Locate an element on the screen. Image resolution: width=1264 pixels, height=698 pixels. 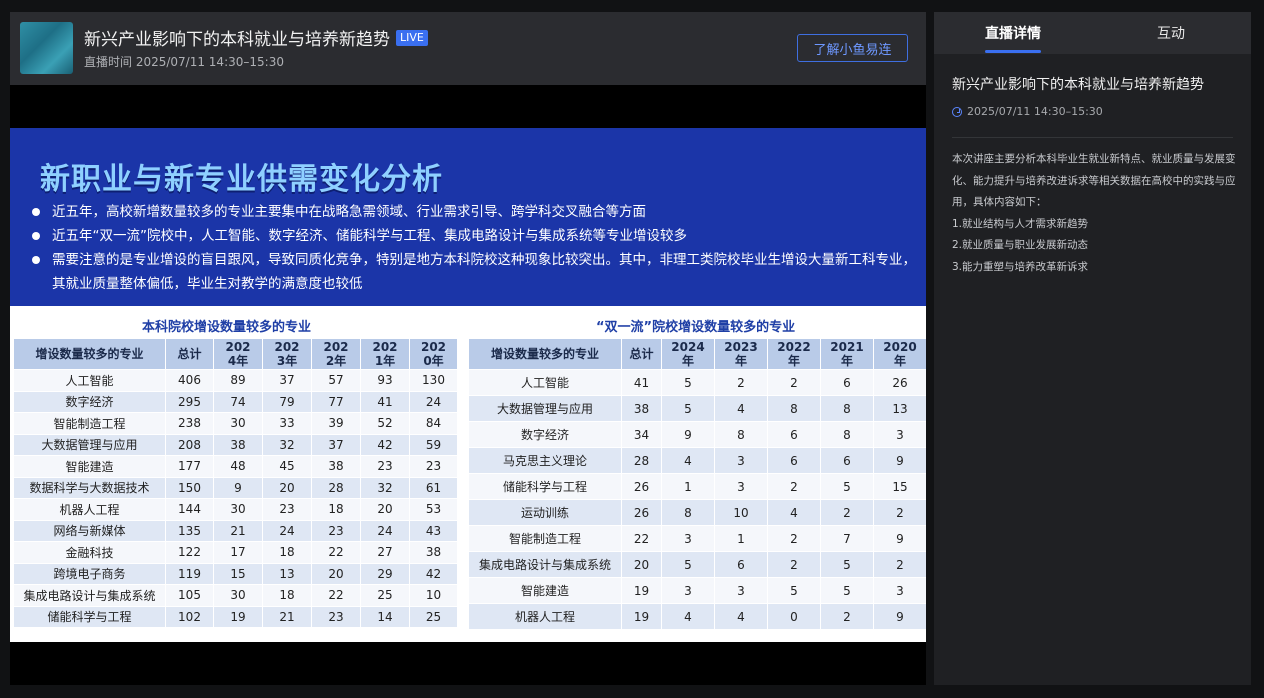
count-cell: 29 is located at coordinates (385, 573).